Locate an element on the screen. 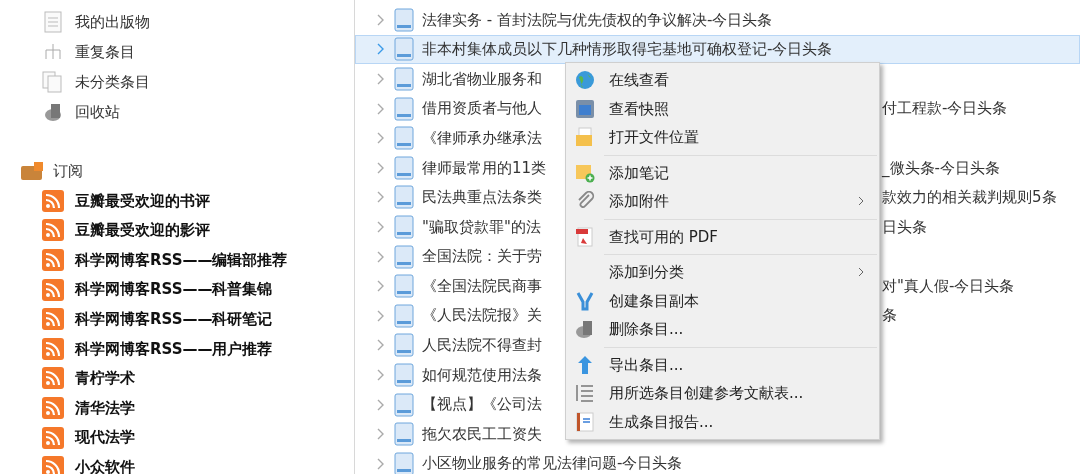 This screenshot has height=474, width=1080. menu-item: 查找可用的 PDF is located at coordinates (737, 236).